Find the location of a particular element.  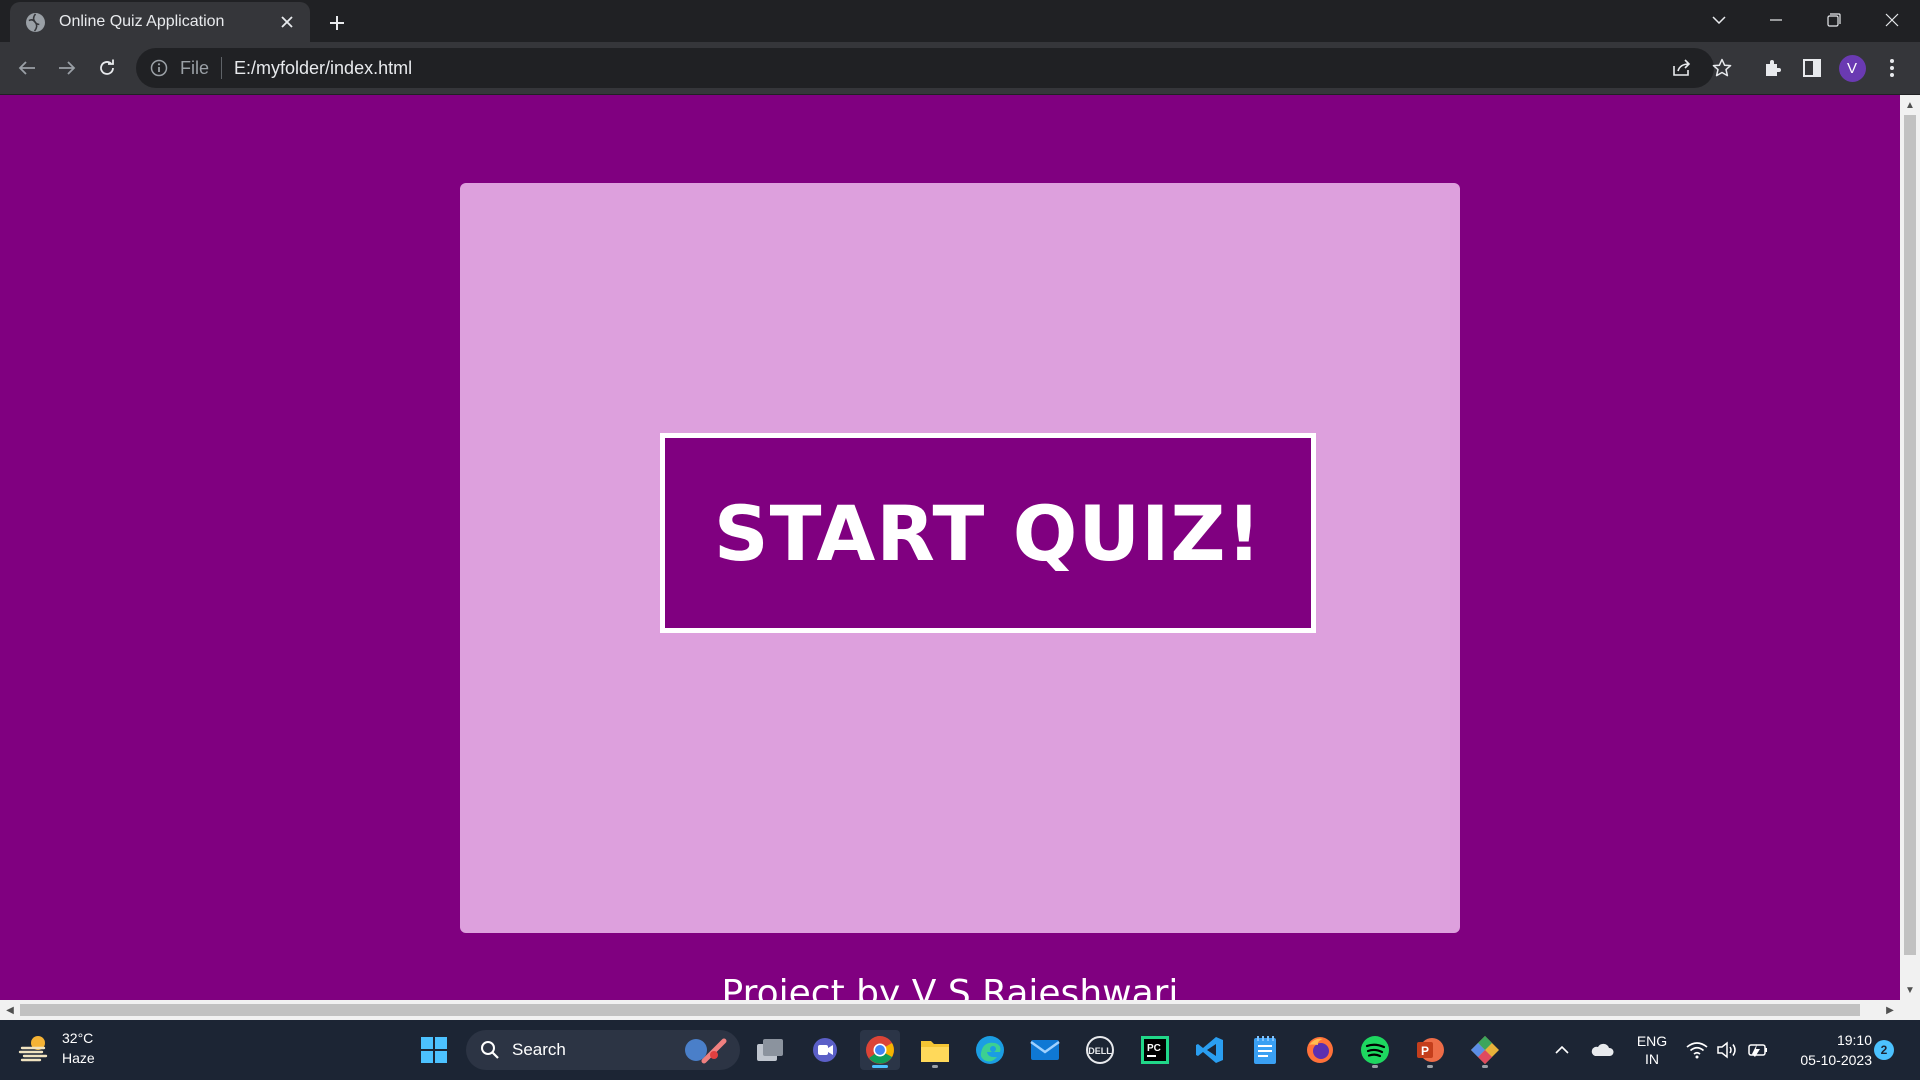

search-label: Search is located at coordinates (539, 1049).